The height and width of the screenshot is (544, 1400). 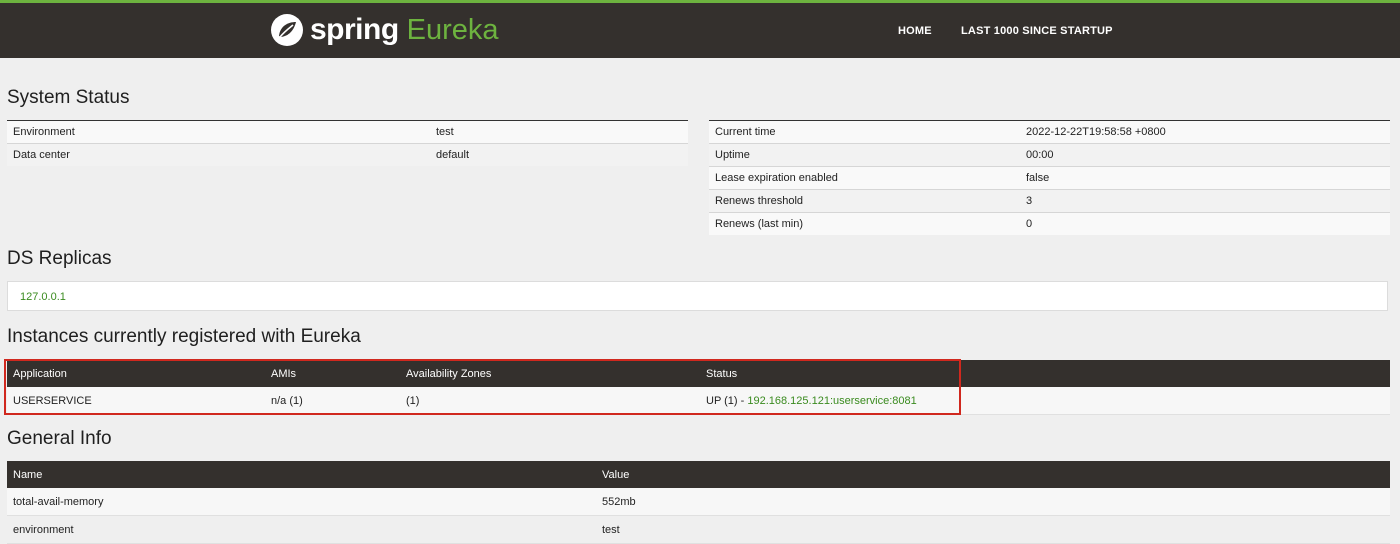 I want to click on info-name: total-avail-memory, so click(x=301, y=502).